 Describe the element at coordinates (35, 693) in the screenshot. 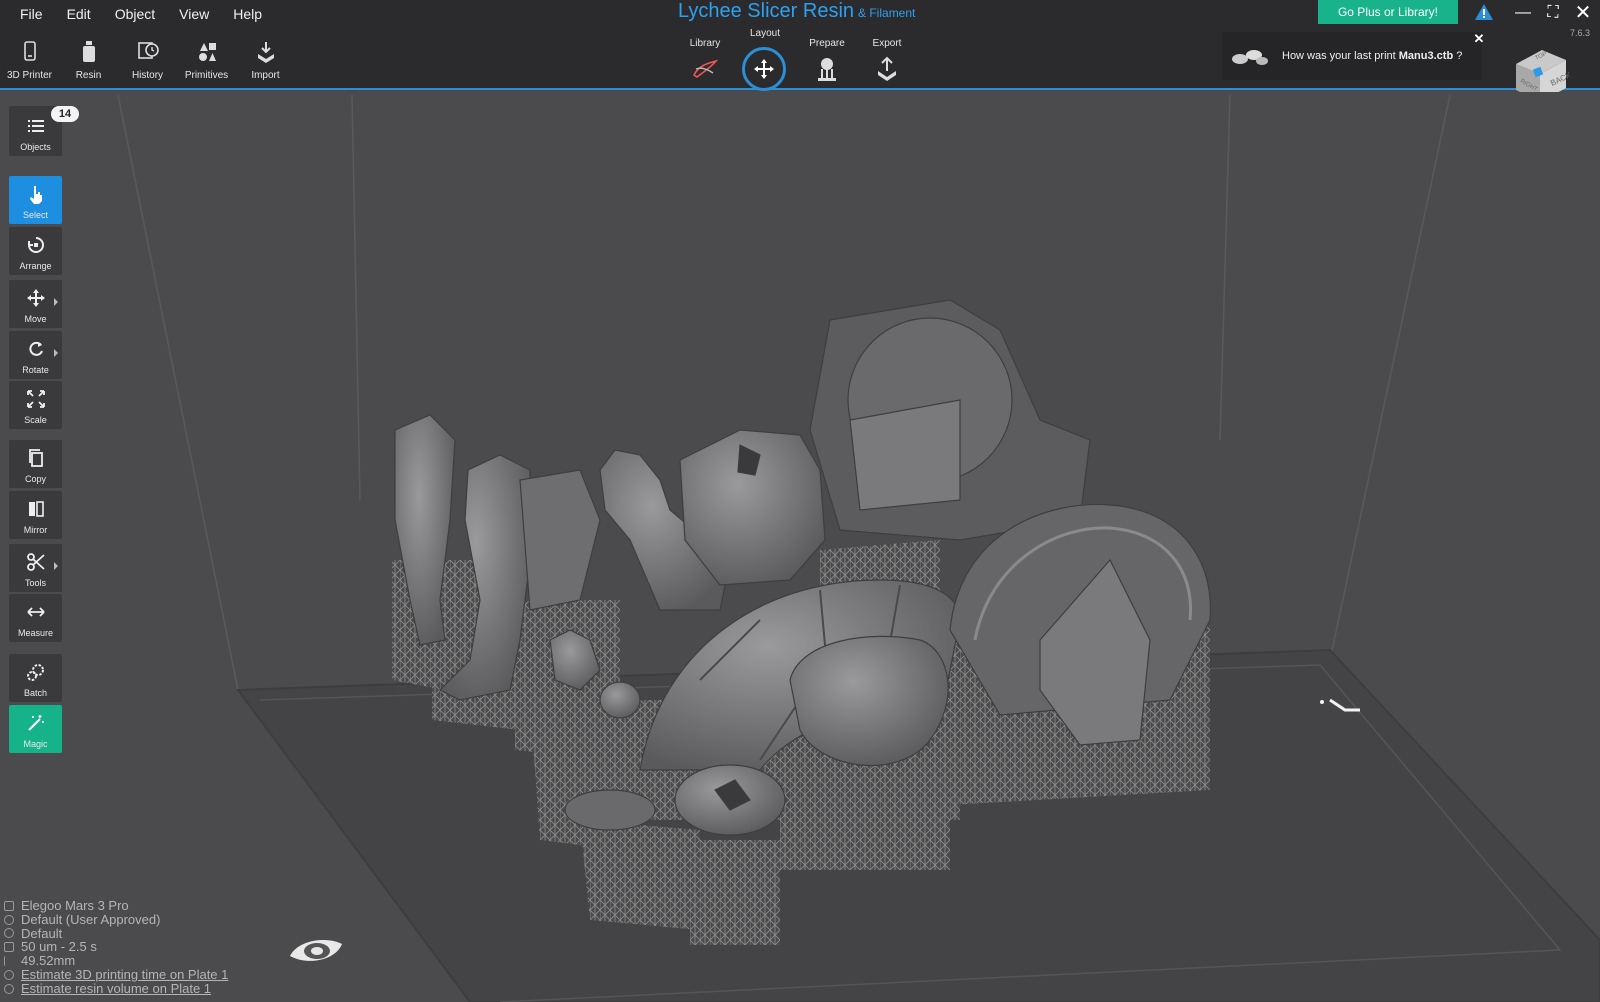

I see `batch-label: Batch` at that location.